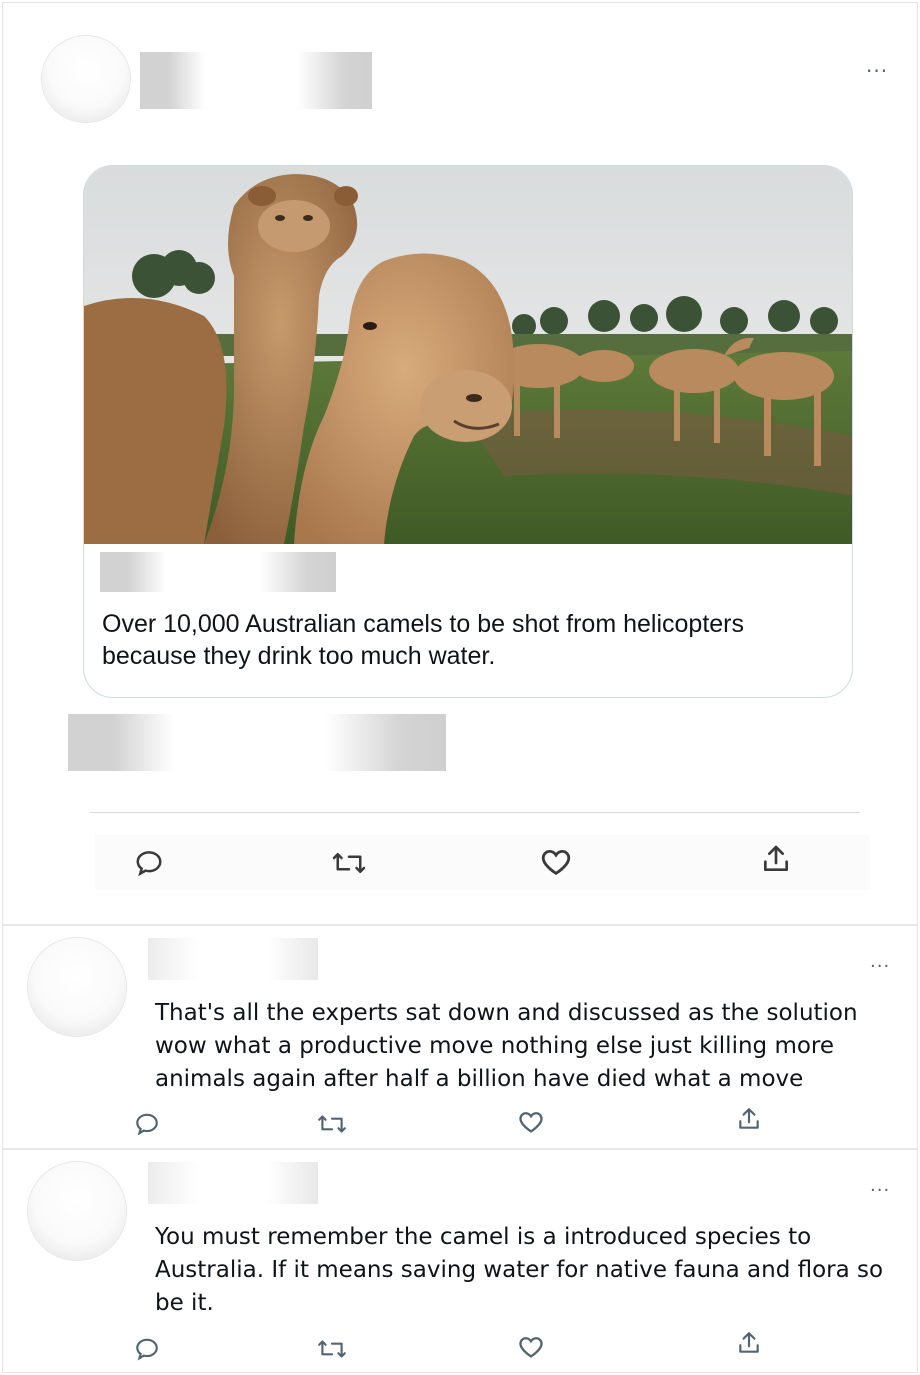 The width and height of the screenshot is (920, 1375). Describe the element at coordinates (218, 572) in the screenshot. I see `redacted-card-source` at that location.